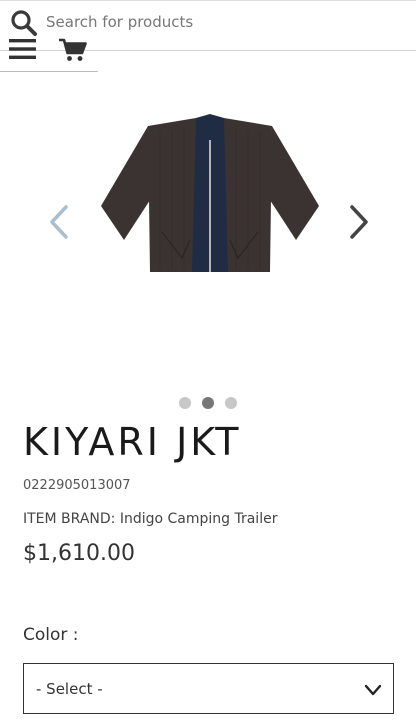  I want to click on product-brand: ITEM BRAND: Indigo Camping Trailer, so click(150, 519).